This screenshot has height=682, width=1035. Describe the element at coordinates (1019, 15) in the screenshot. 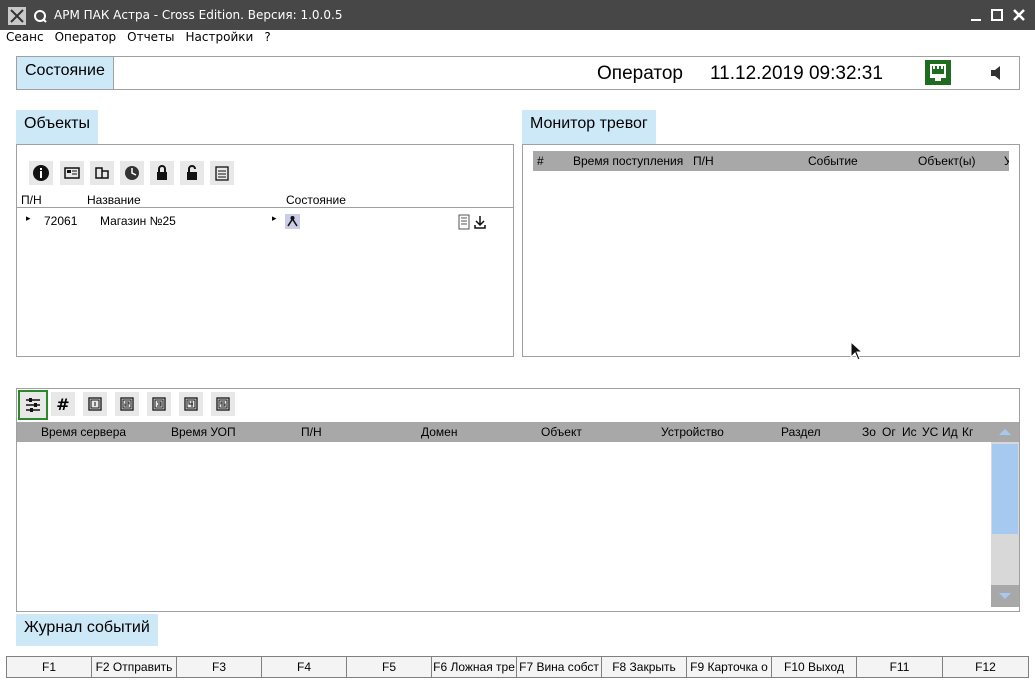

I see `close-icon` at that location.